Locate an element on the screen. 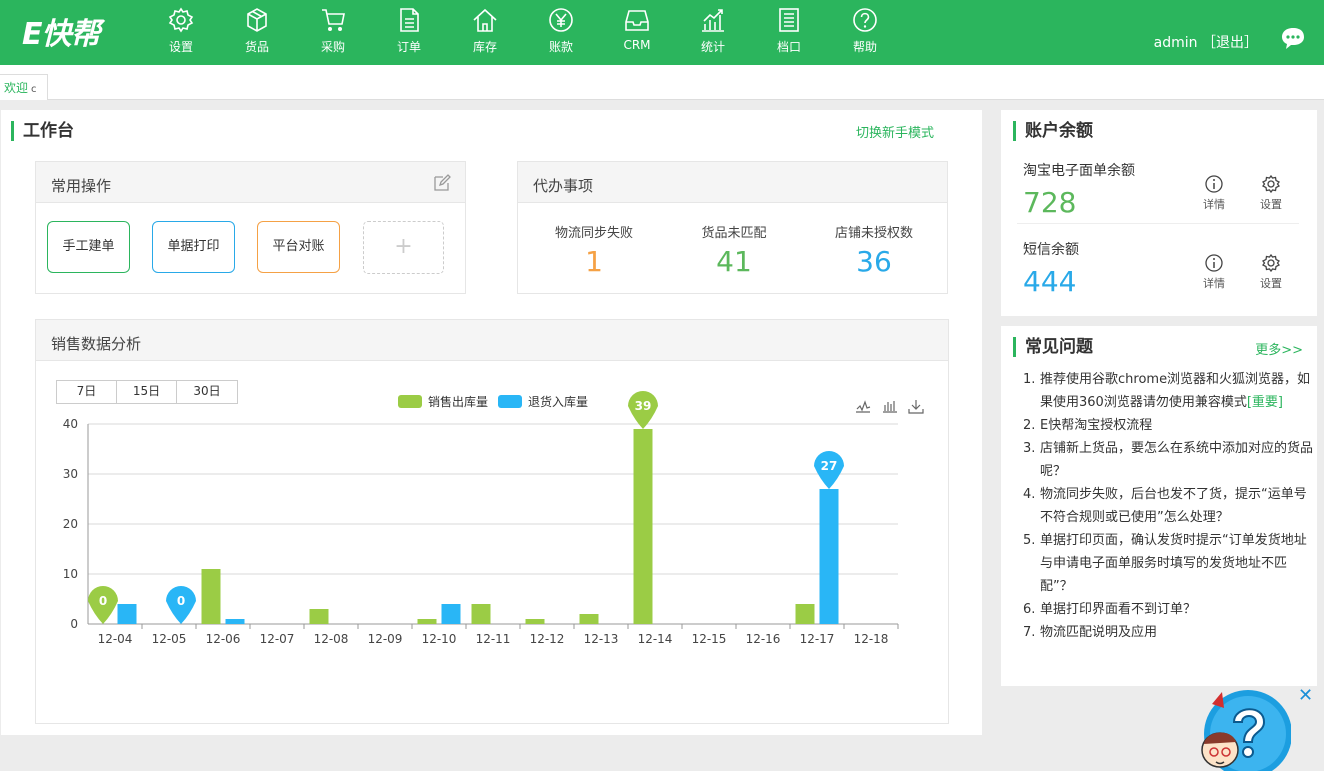 The height and width of the screenshot is (771, 1324). nav-item-3: 订单 is located at coordinates (409, 32).